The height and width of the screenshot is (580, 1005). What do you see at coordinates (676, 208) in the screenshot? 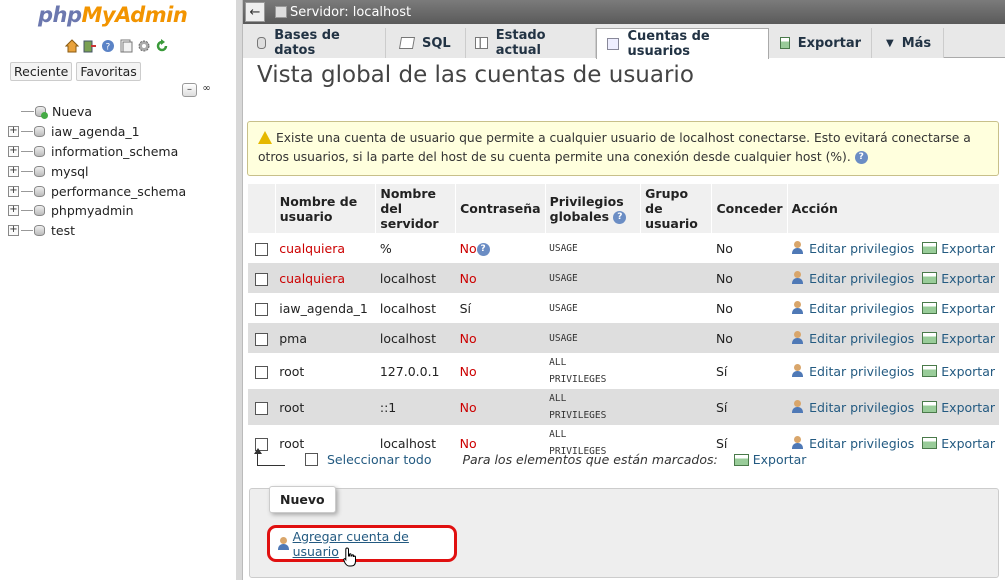
I see `column-header-group: Grupo de usuario` at bounding box center [676, 208].